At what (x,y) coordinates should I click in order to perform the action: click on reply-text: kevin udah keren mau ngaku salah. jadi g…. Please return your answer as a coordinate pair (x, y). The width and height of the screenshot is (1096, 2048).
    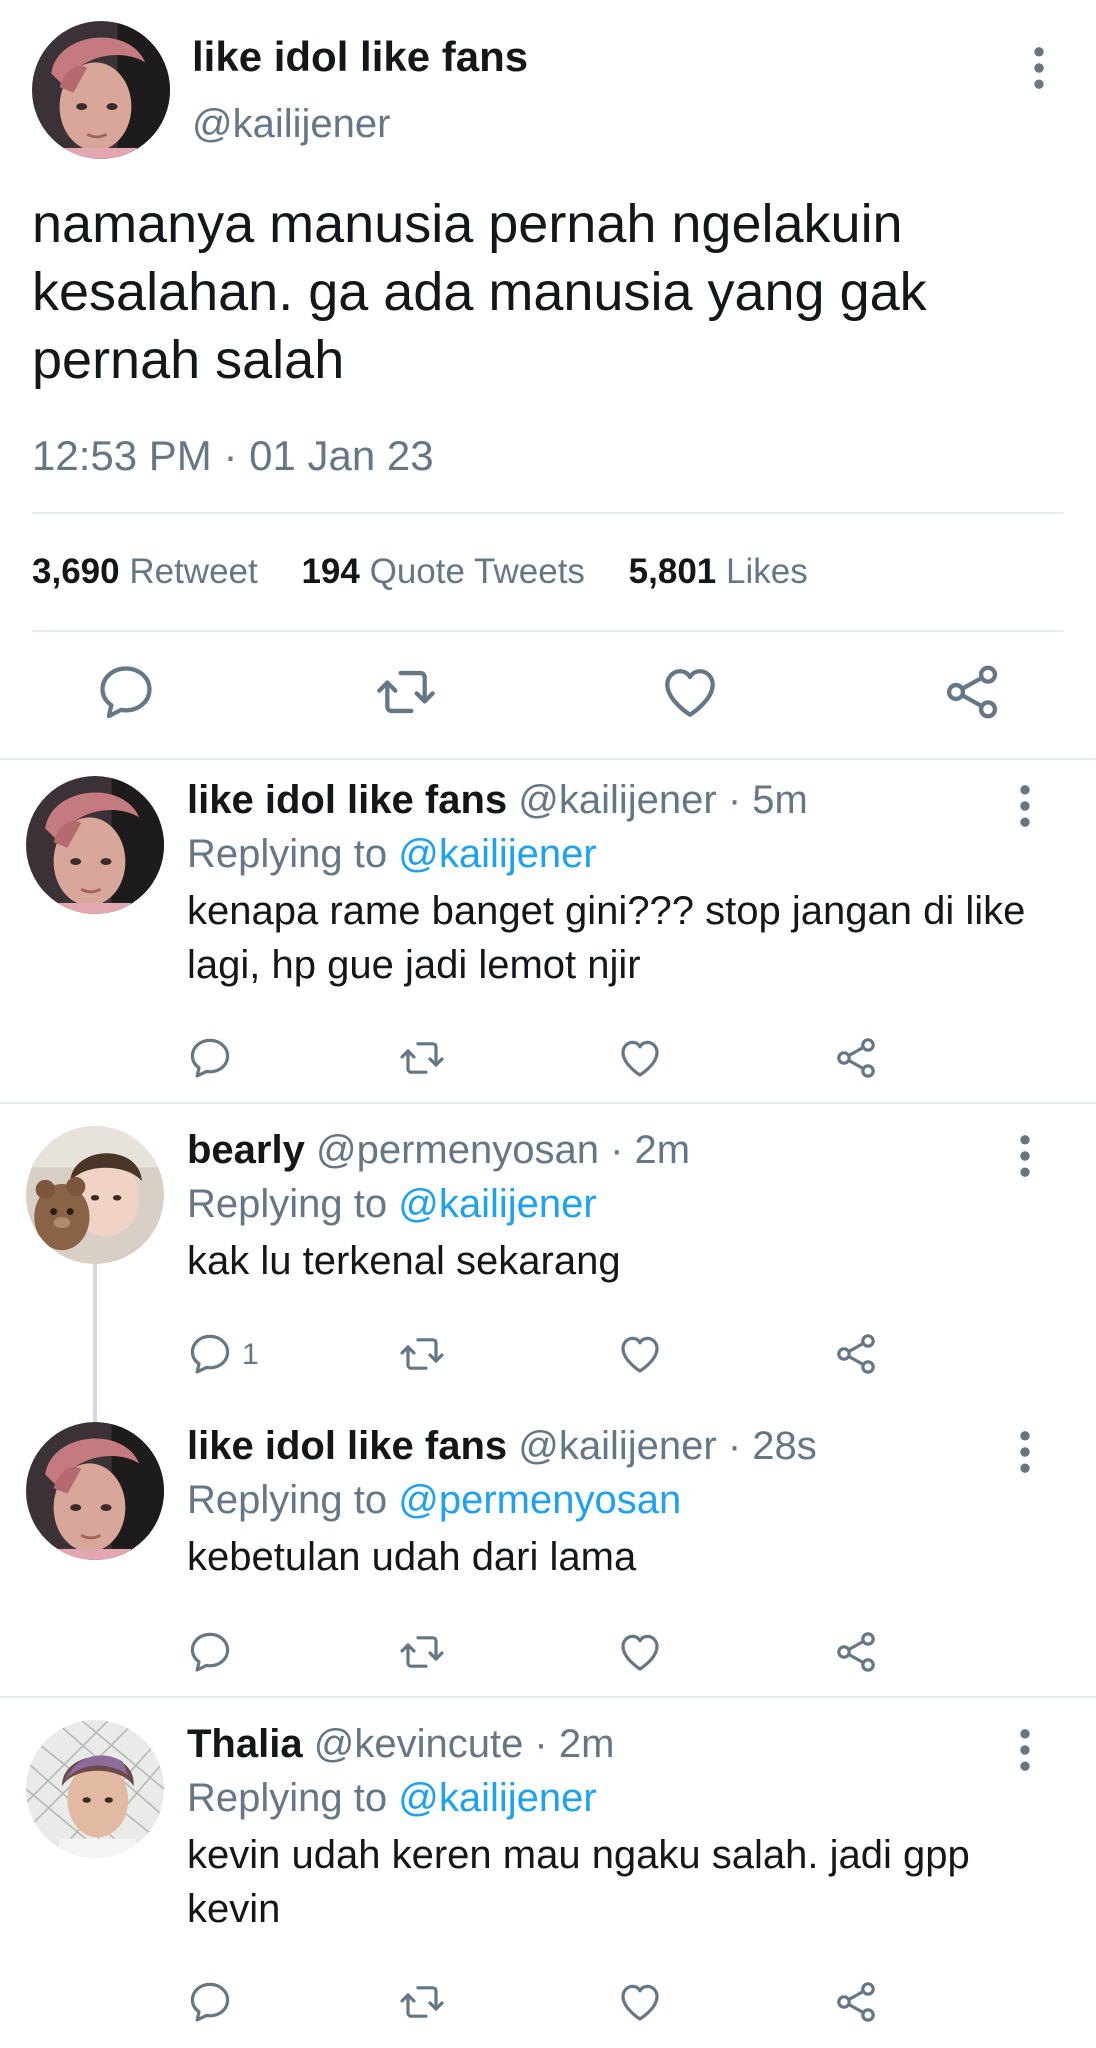
    Looking at the image, I should click on (578, 1882).